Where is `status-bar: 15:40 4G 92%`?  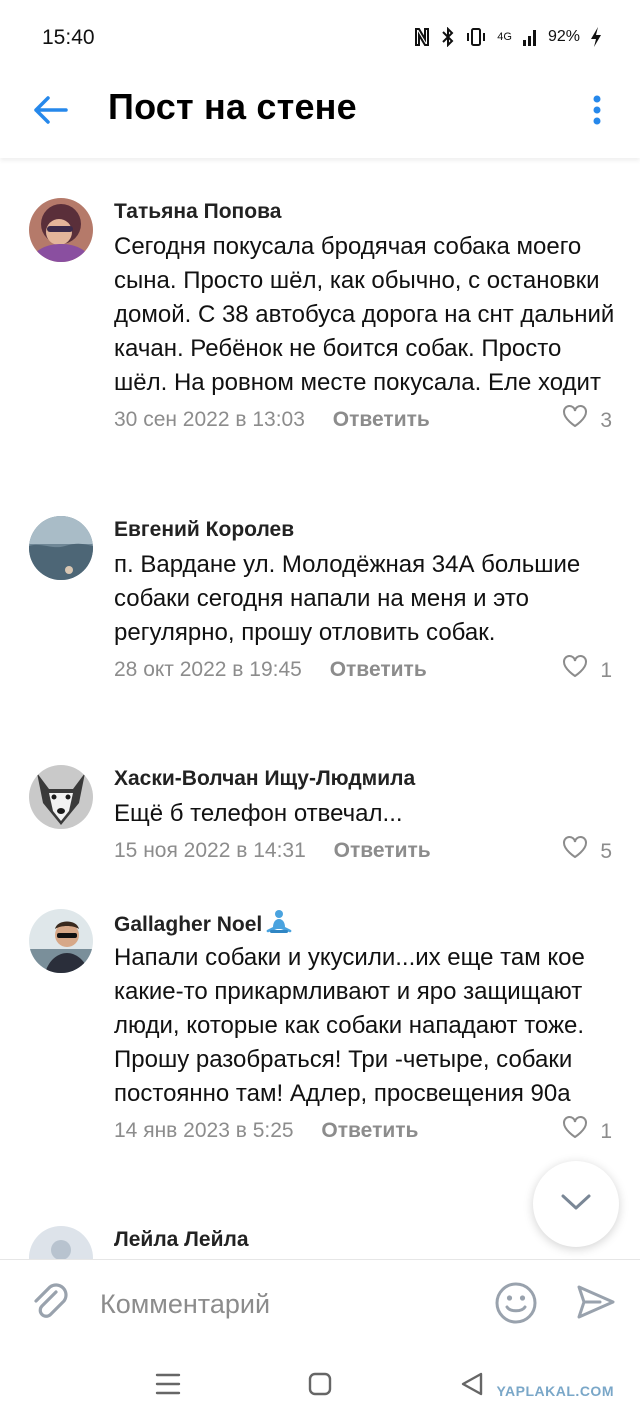 status-bar: 15:40 4G 92% is located at coordinates (320, 39).